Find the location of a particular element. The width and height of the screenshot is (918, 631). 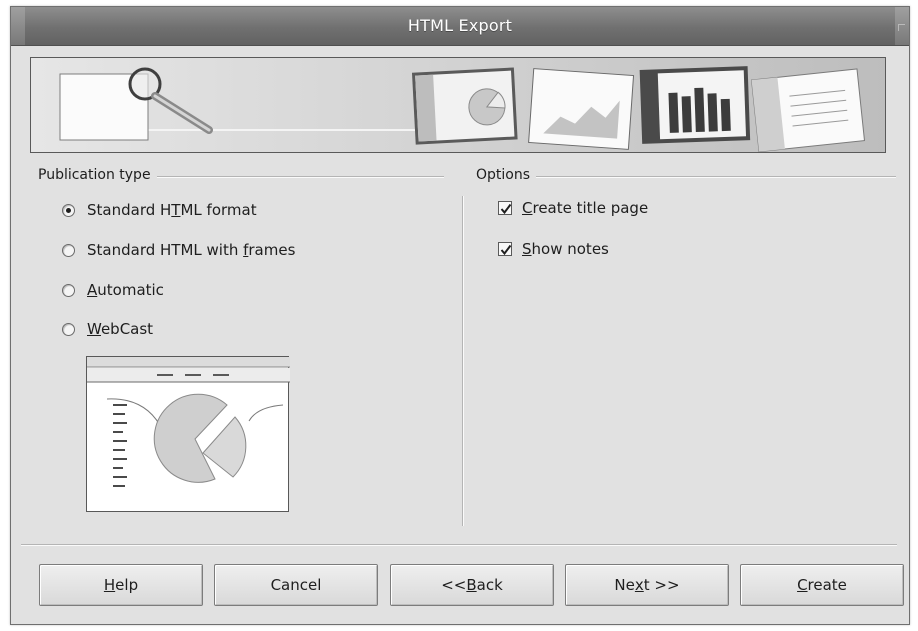

radio-automatic: Automatic is located at coordinates (113, 290).